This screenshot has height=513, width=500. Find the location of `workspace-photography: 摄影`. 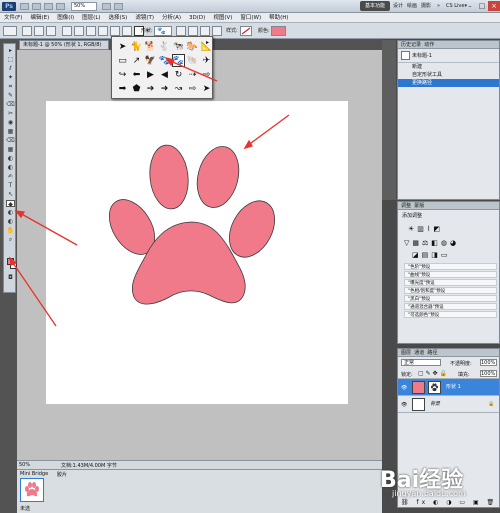

workspace-photography: 摄影 is located at coordinates (426, 6).